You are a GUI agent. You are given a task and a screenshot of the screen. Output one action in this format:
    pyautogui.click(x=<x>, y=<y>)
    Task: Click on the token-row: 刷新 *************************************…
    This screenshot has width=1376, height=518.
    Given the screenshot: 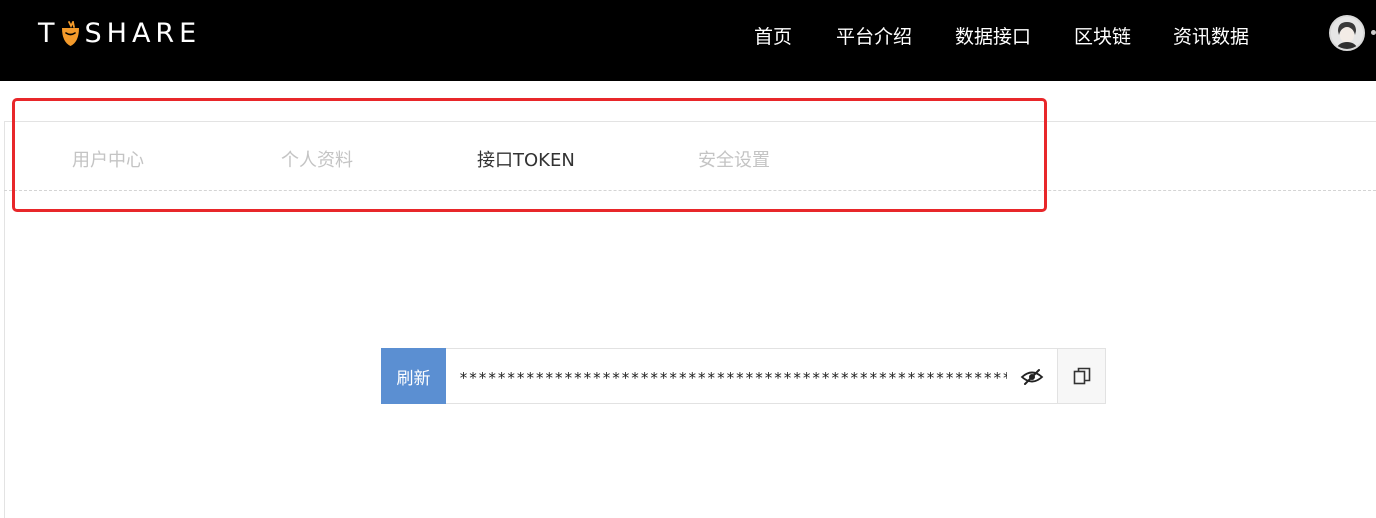 What is the action you would take?
    pyautogui.click(x=743, y=376)
    